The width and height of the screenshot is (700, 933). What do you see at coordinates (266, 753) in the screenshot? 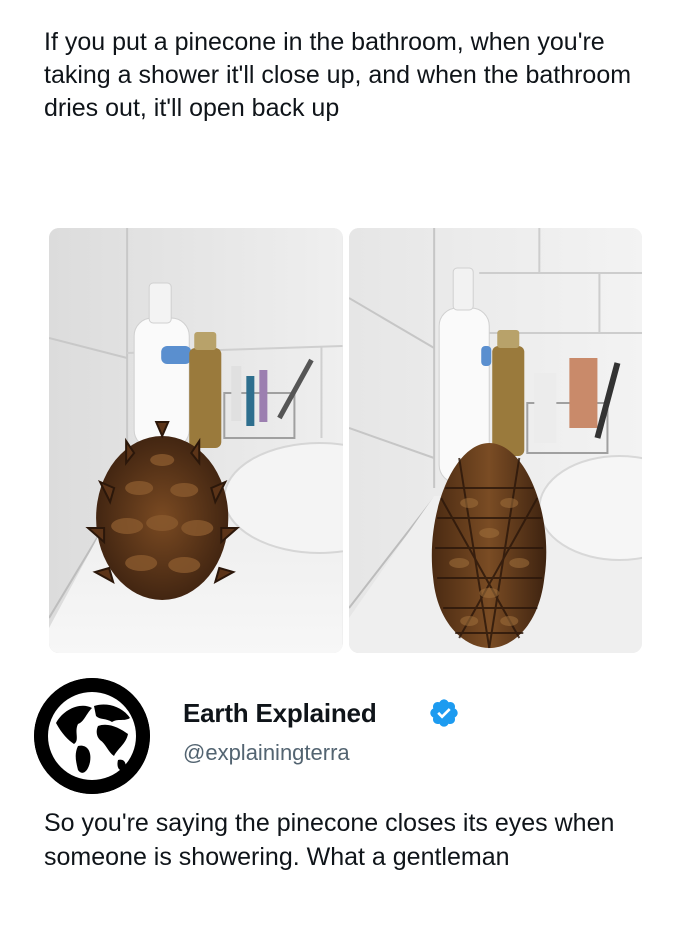
I see `handle: @explainingterra` at bounding box center [266, 753].